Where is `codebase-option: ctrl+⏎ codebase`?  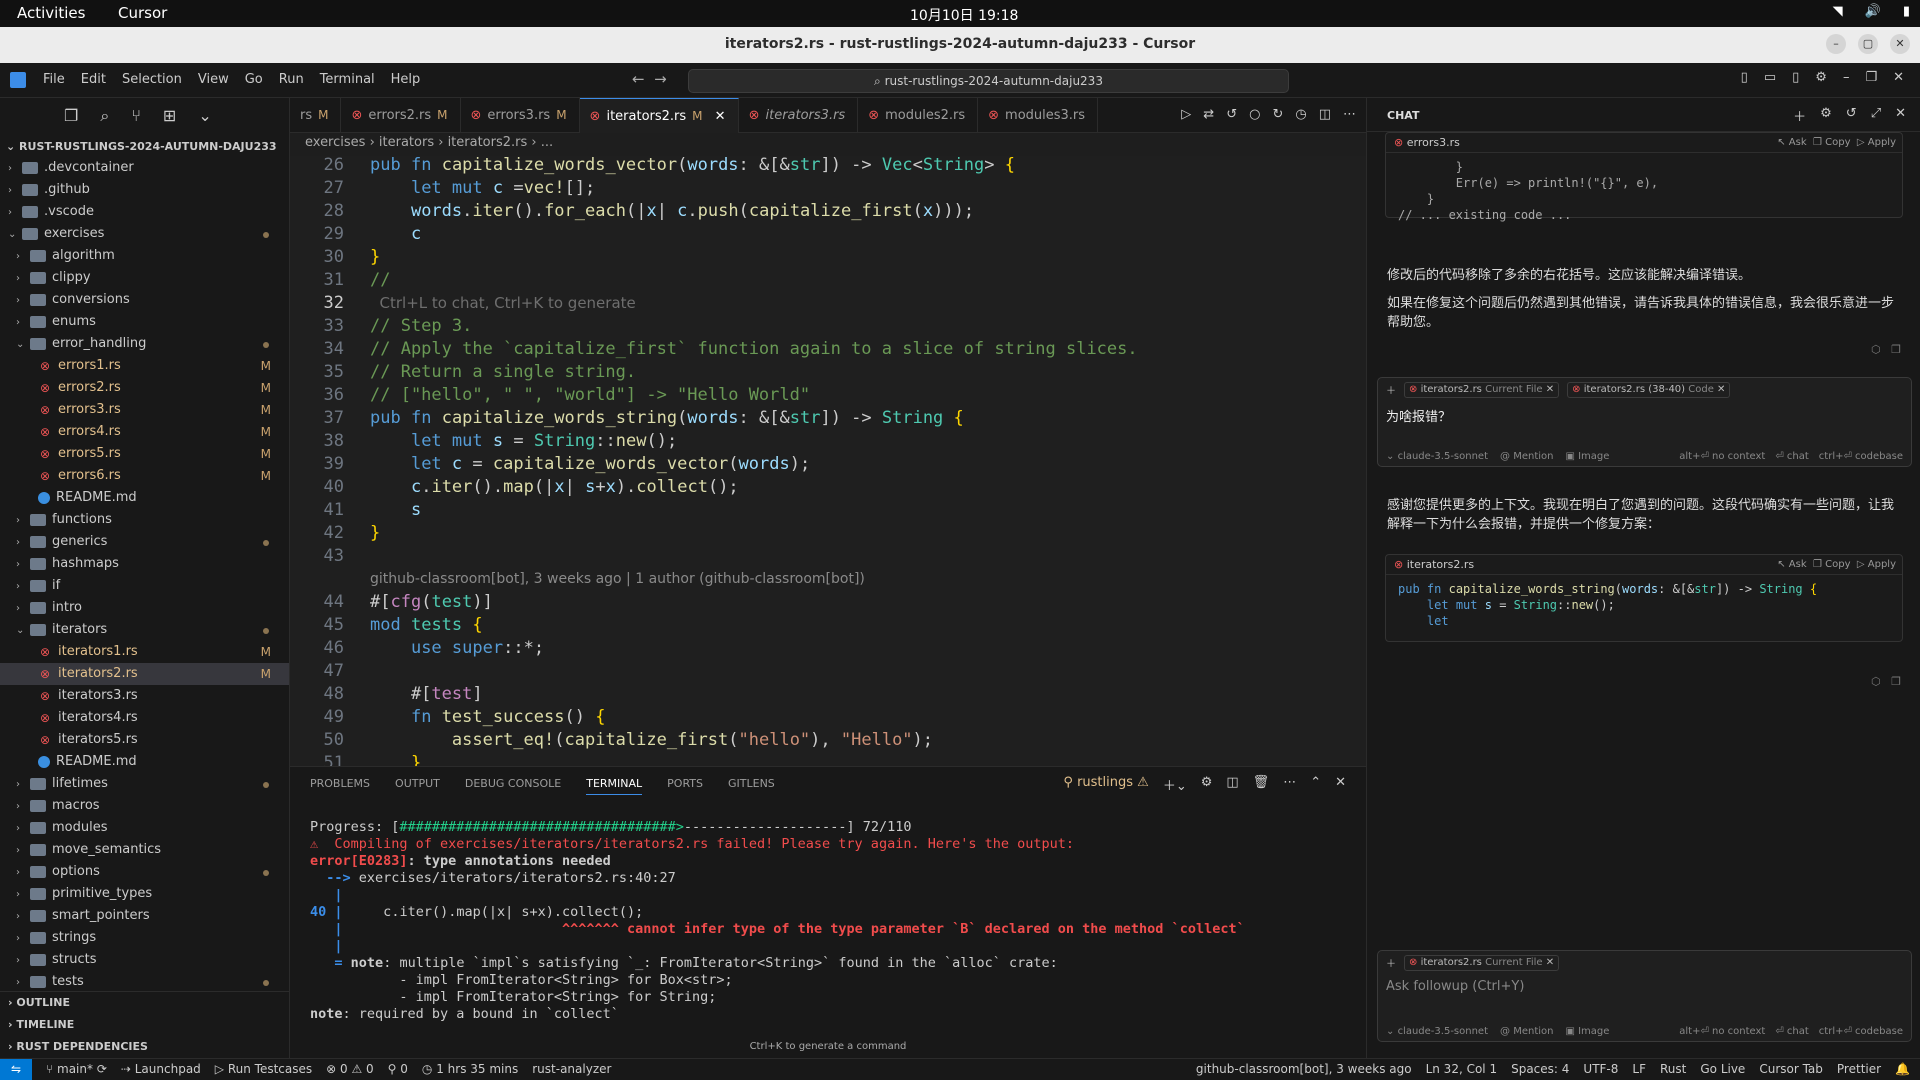 codebase-option: ctrl+⏎ codebase is located at coordinates (1861, 1031).